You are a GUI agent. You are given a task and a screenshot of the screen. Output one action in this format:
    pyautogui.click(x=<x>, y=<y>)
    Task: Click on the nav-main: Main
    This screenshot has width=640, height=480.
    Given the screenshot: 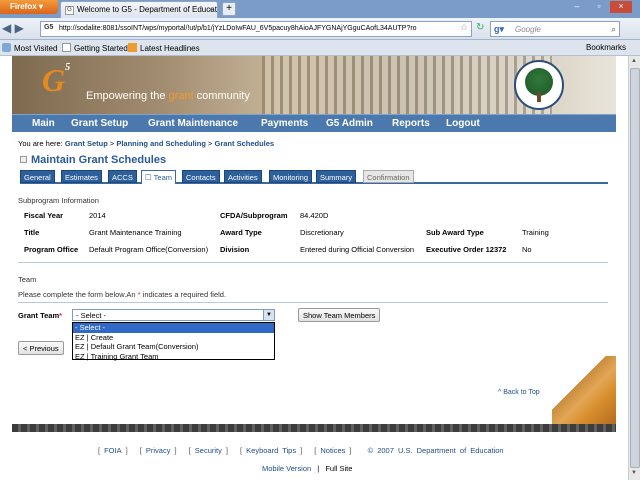 What is the action you would take?
    pyautogui.click(x=43, y=123)
    